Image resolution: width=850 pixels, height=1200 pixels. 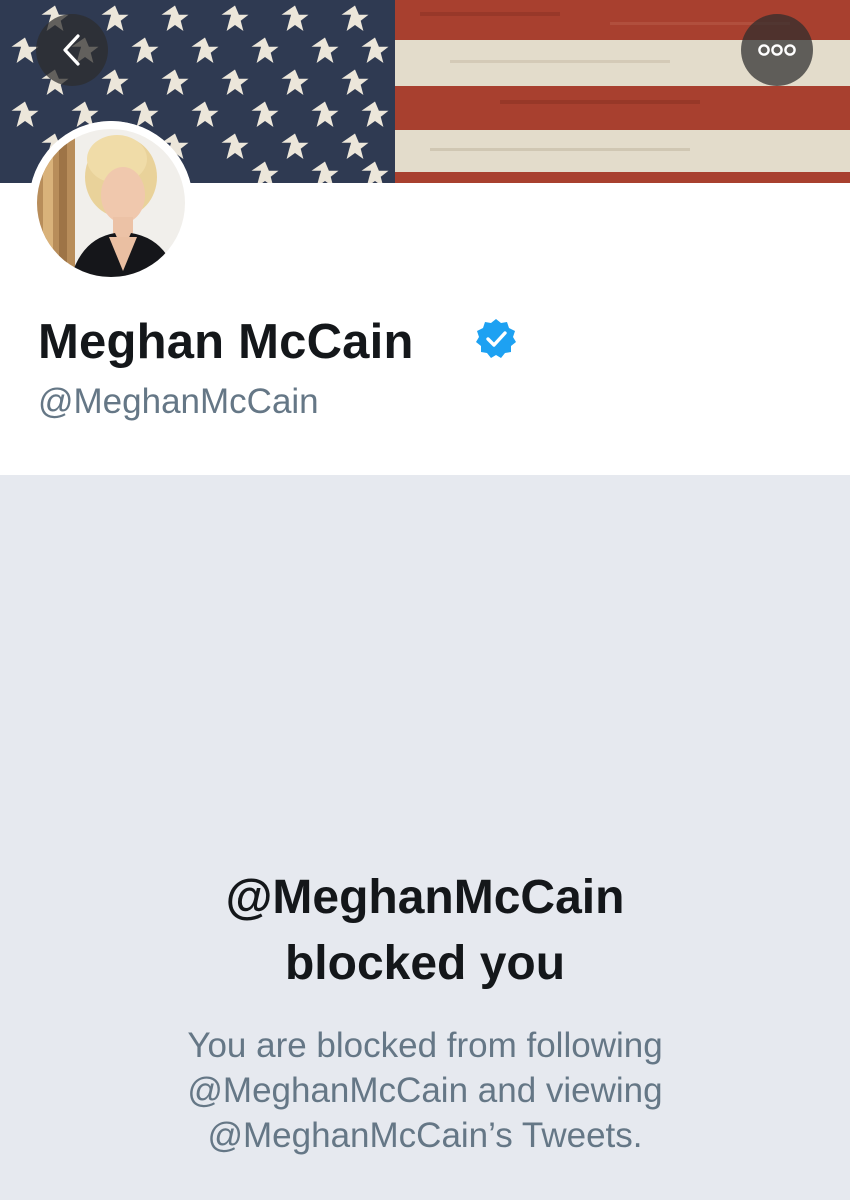 I want to click on blocked-title-line: @MeghanMcCain, so click(x=425, y=897).